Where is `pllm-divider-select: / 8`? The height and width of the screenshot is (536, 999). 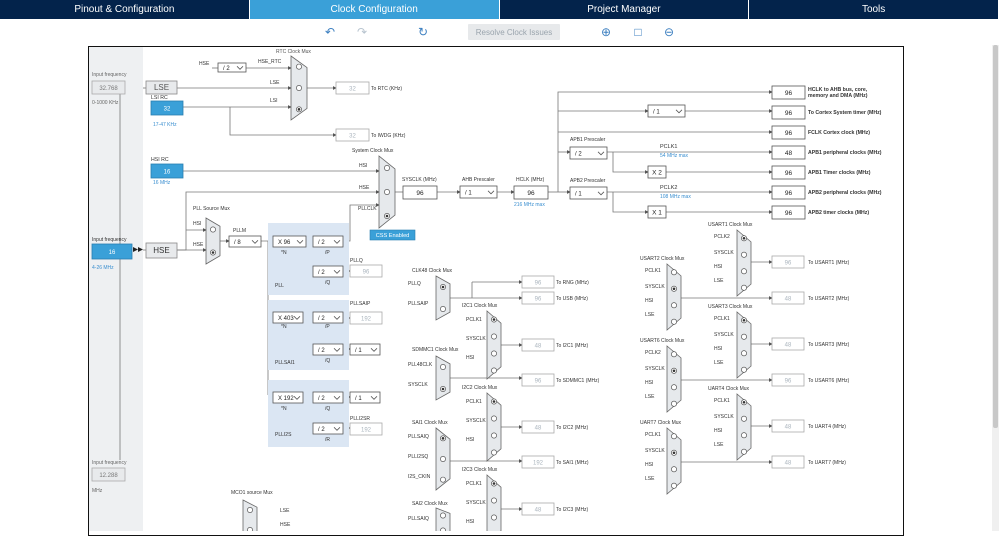
pllm-divider-select: / 8 is located at coordinates (245, 241).